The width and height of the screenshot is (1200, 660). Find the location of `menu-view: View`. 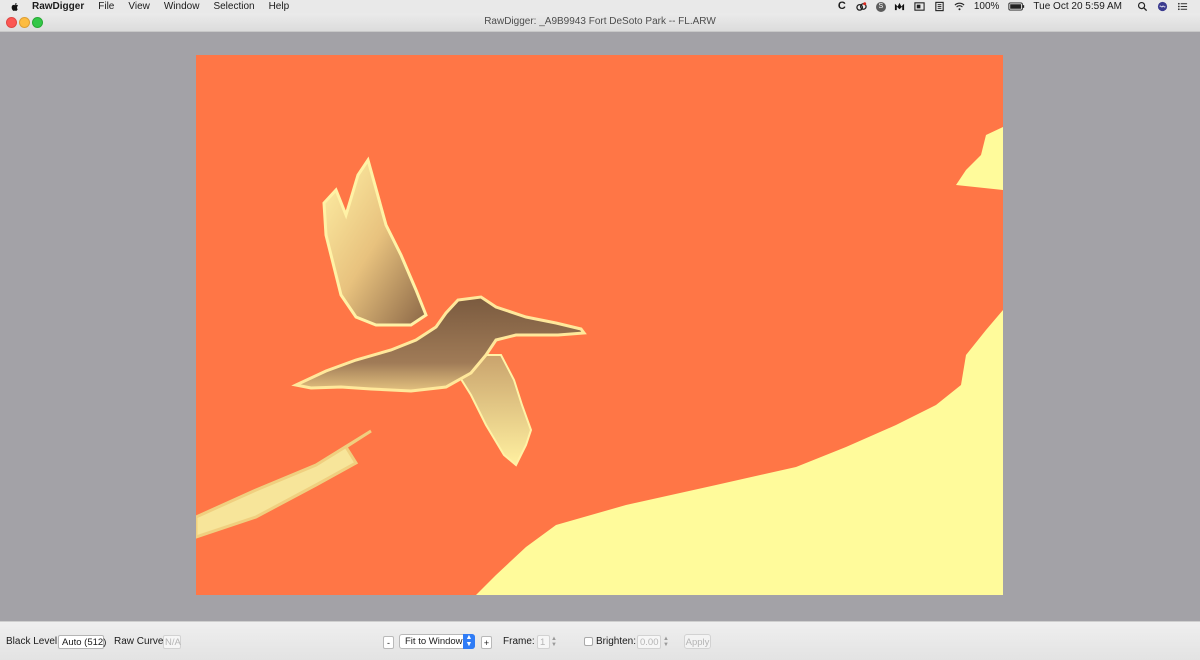

menu-view: View is located at coordinates (139, 6).